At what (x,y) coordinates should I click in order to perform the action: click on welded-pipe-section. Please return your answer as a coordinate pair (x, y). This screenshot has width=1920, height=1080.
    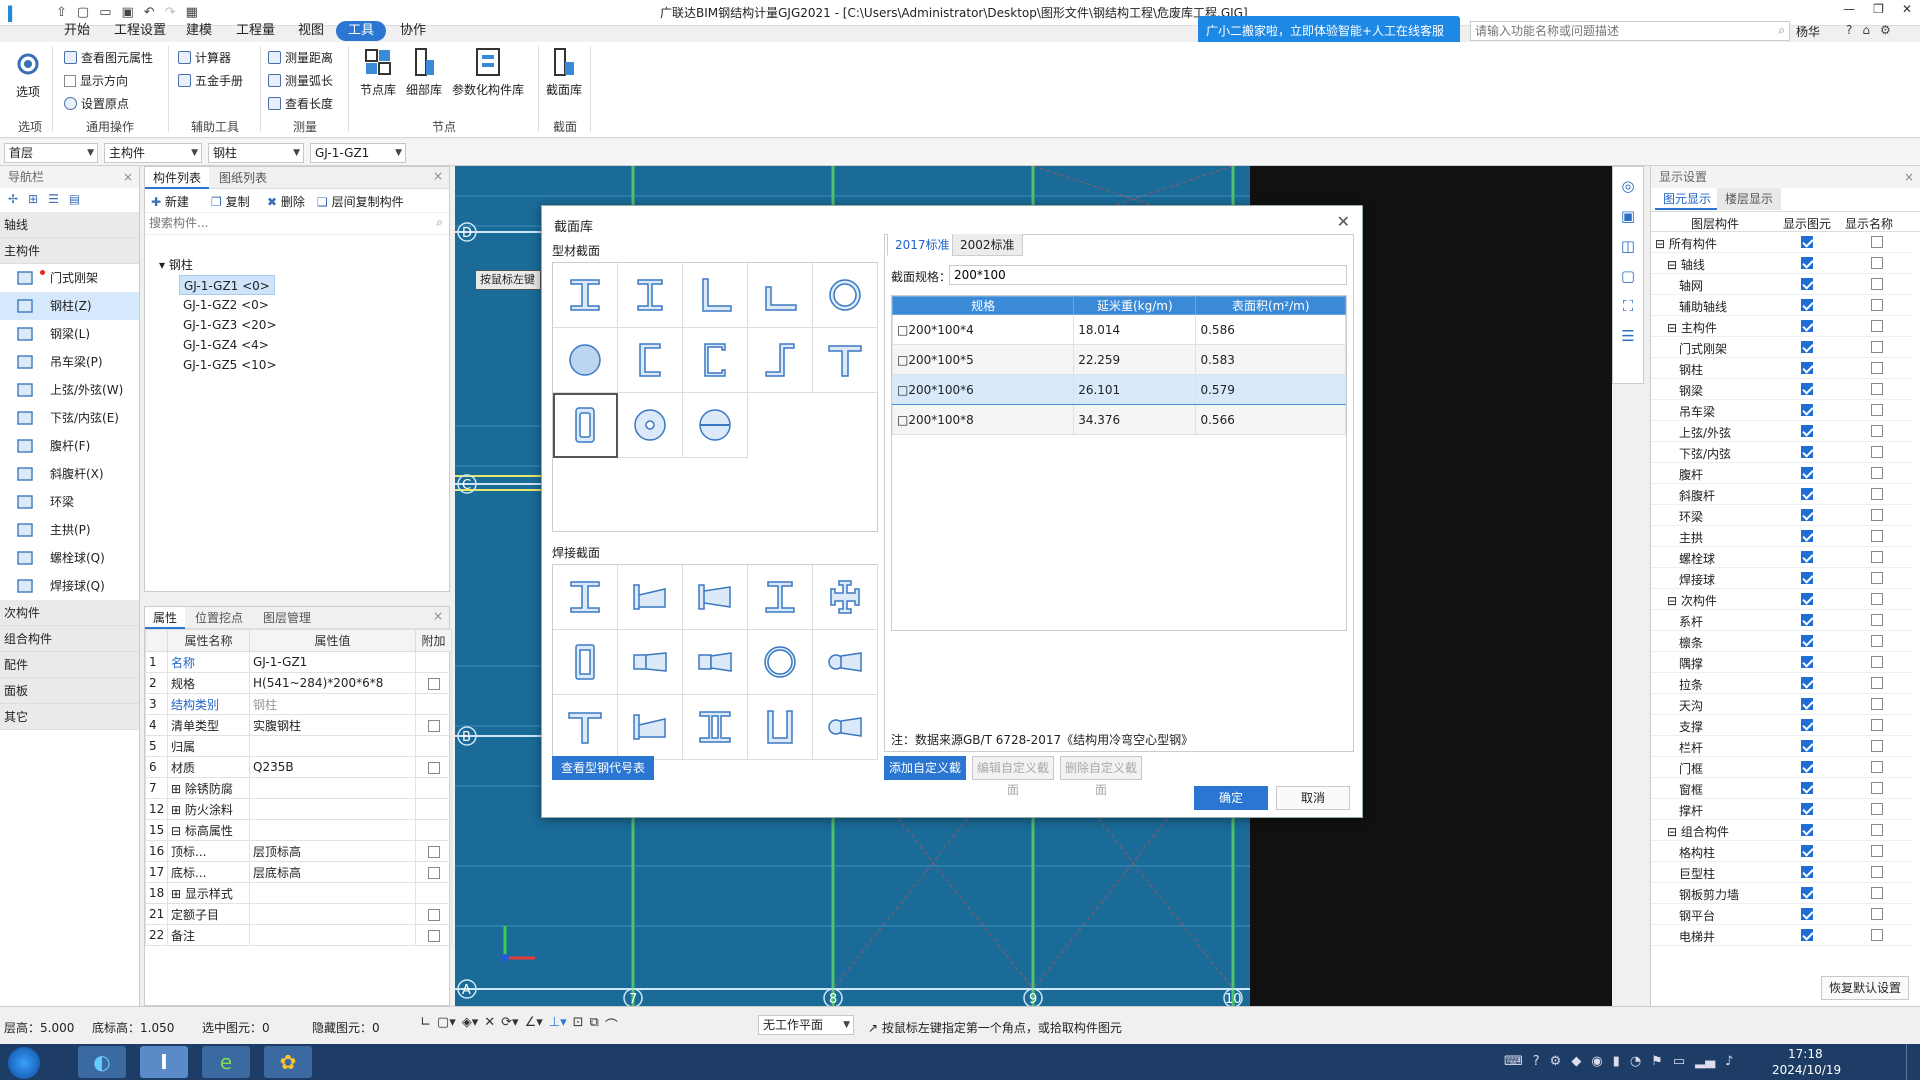
    Looking at the image, I should click on (780, 662).